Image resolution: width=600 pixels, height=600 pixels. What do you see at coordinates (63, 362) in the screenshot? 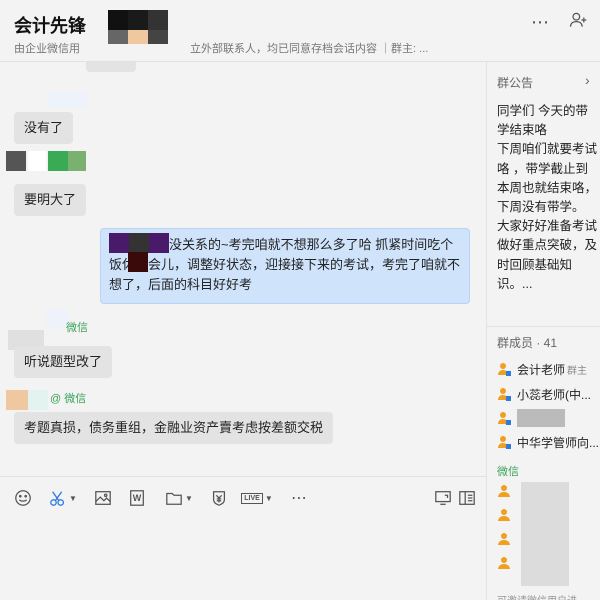
I see `message-bubble: 听说题型改了` at bounding box center [63, 362].